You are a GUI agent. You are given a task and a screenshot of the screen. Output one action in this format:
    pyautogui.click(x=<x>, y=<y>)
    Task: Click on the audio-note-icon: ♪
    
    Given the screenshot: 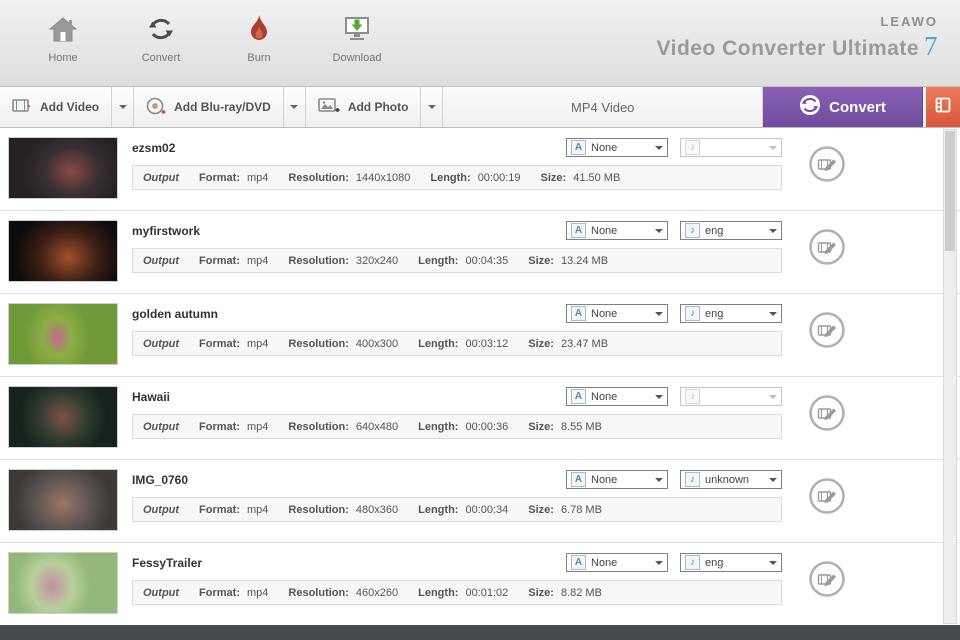 What is the action you would take?
    pyautogui.click(x=692, y=230)
    